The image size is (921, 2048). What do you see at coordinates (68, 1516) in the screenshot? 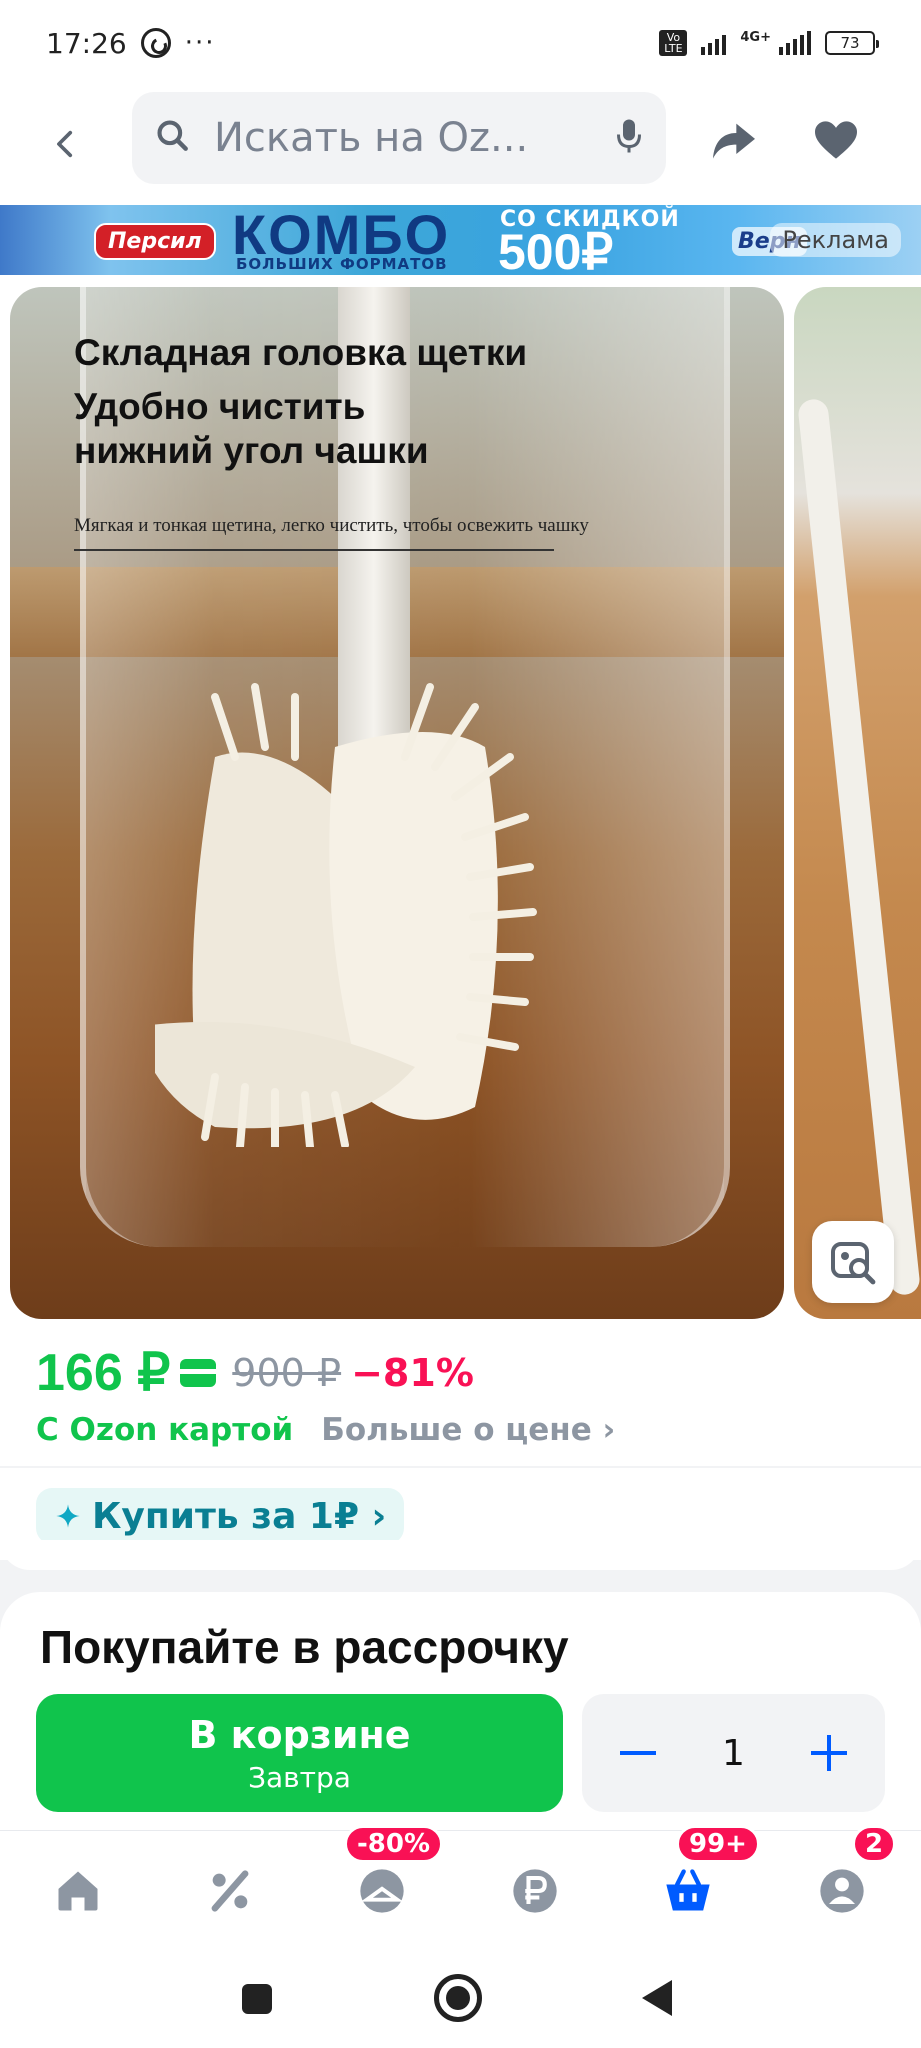
I see `sparkle-icon` at bounding box center [68, 1516].